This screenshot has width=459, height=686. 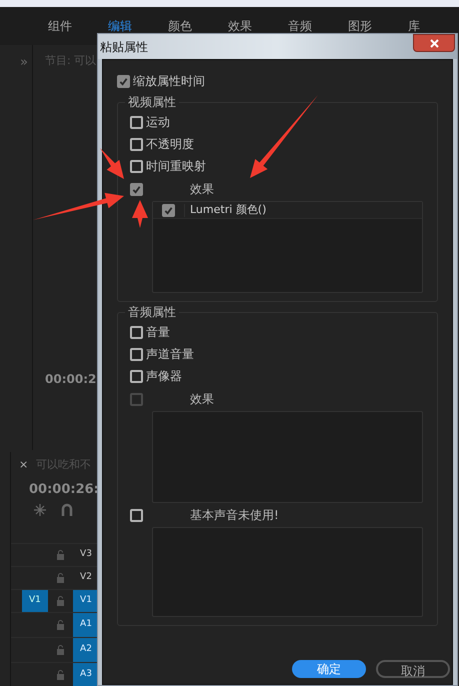 I want to click on checkbox-label: 音量, so click(x=158, y=332).